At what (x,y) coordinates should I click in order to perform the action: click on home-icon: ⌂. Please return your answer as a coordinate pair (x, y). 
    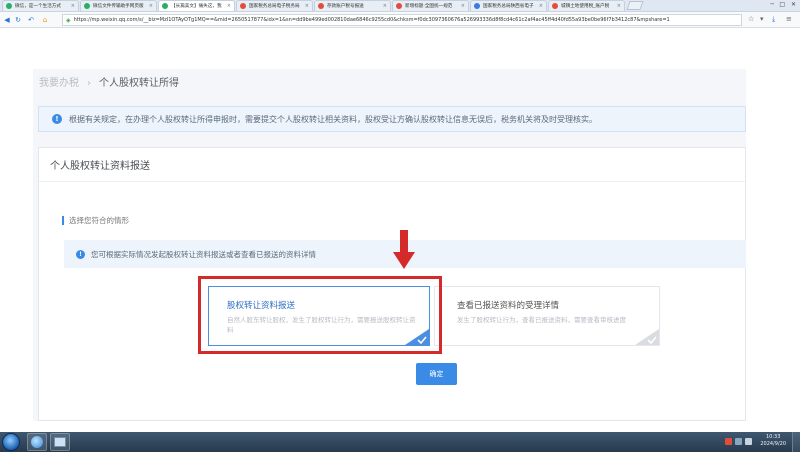
    Looking at the image, I should click on (45, 20).